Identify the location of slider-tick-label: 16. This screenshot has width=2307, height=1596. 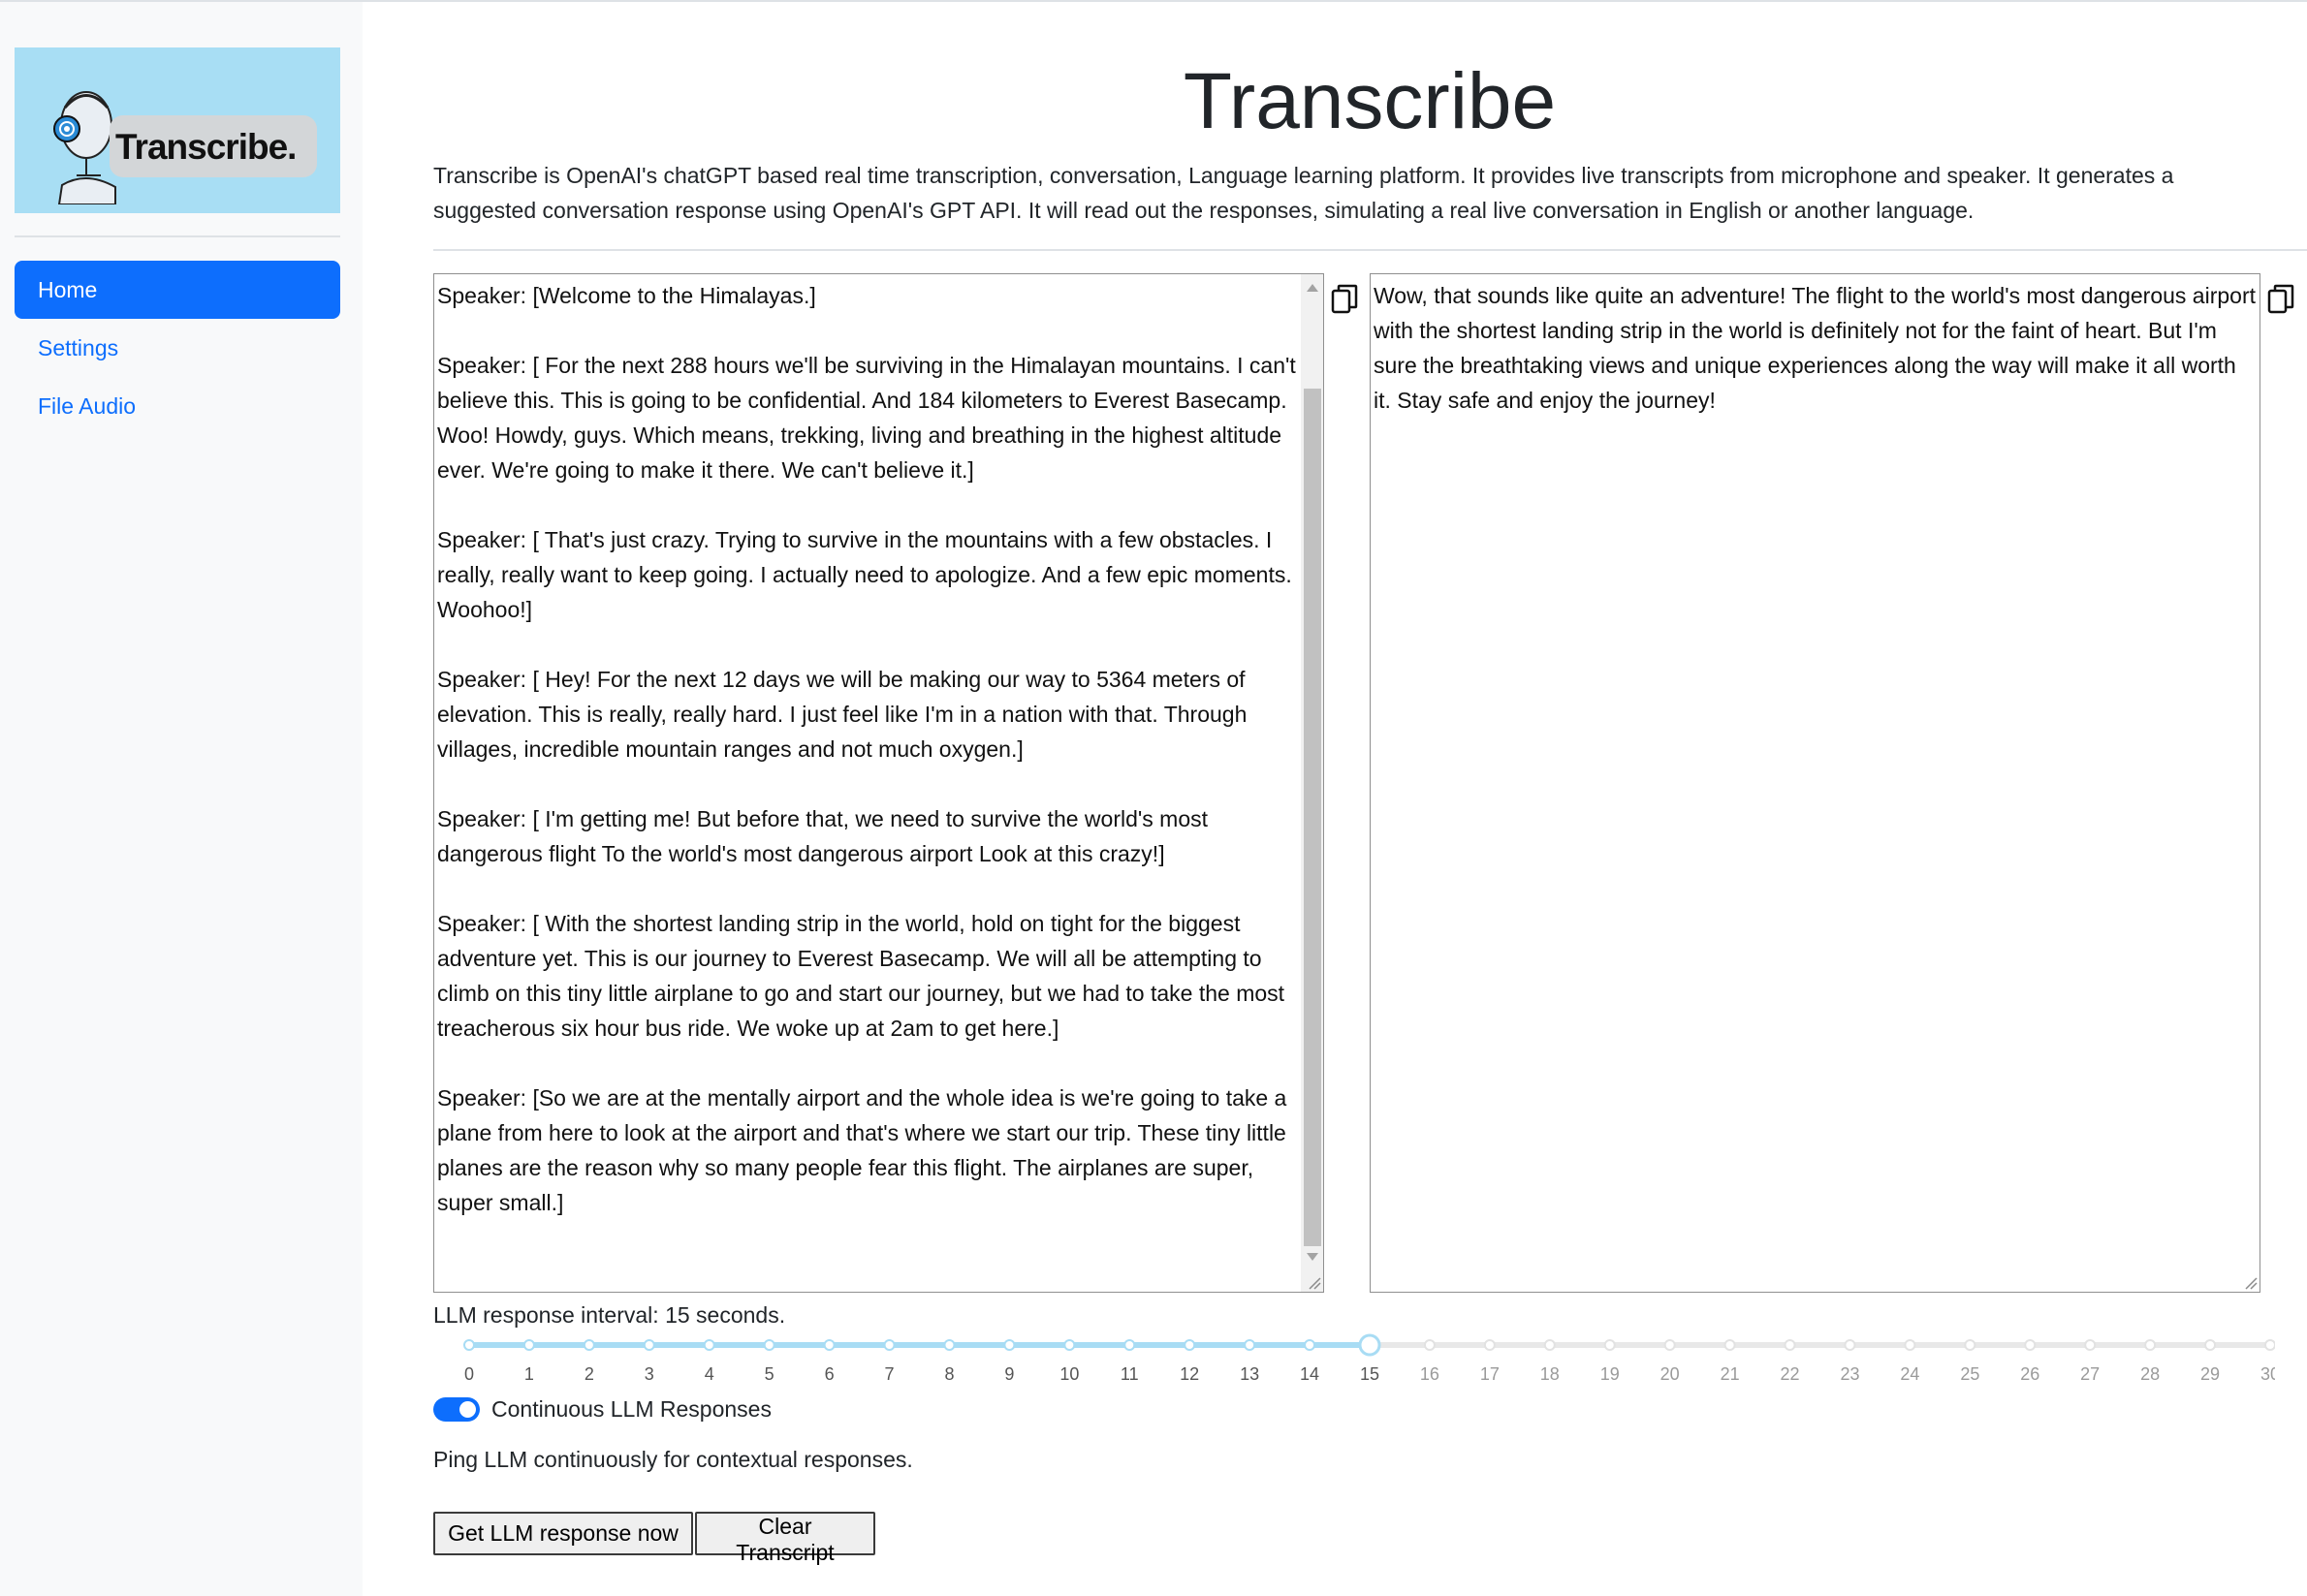
(1429, 1374).